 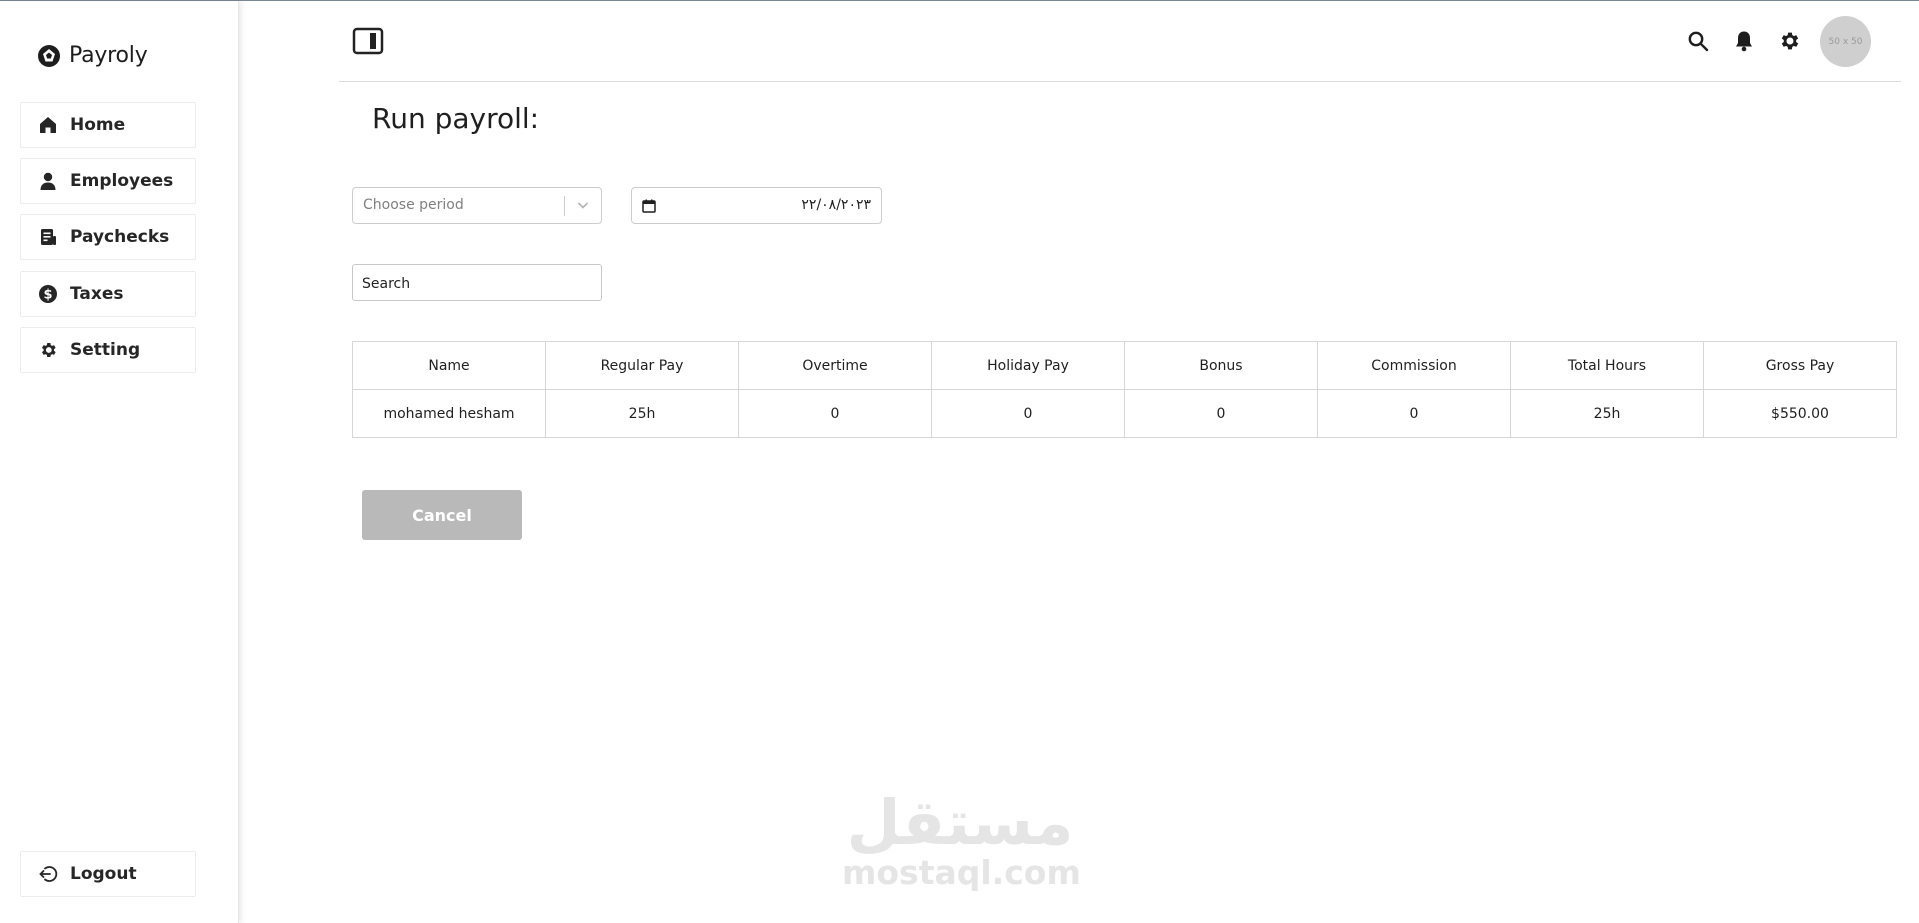 I want to click on notifications-button, so click(x=1744, y=41).